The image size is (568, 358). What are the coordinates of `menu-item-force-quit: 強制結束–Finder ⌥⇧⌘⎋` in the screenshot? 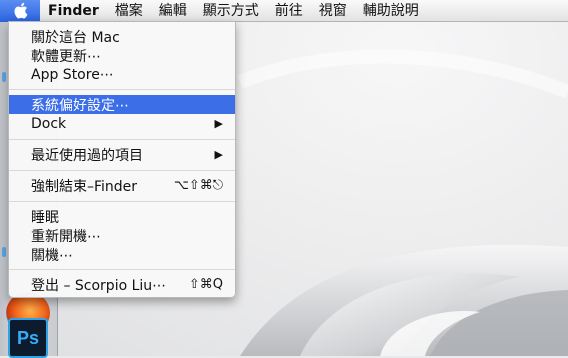 It's located at (122, 185).